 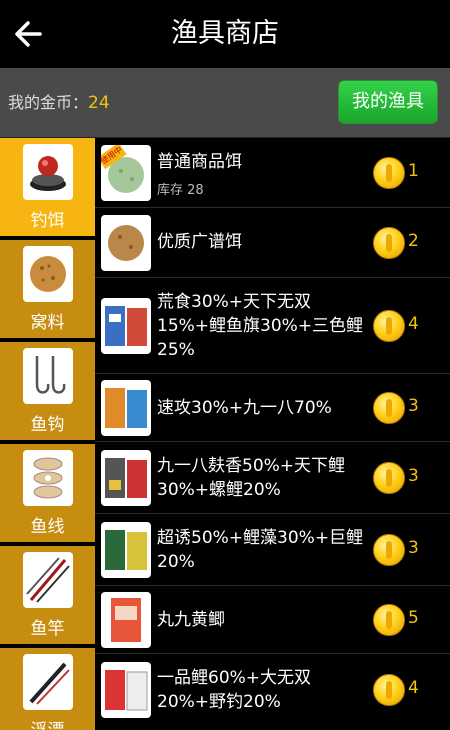 What do you see at coordinates (47, 723) in the screenshot?
I see `category-label: 浮漂` at bounding box center [47, 723].